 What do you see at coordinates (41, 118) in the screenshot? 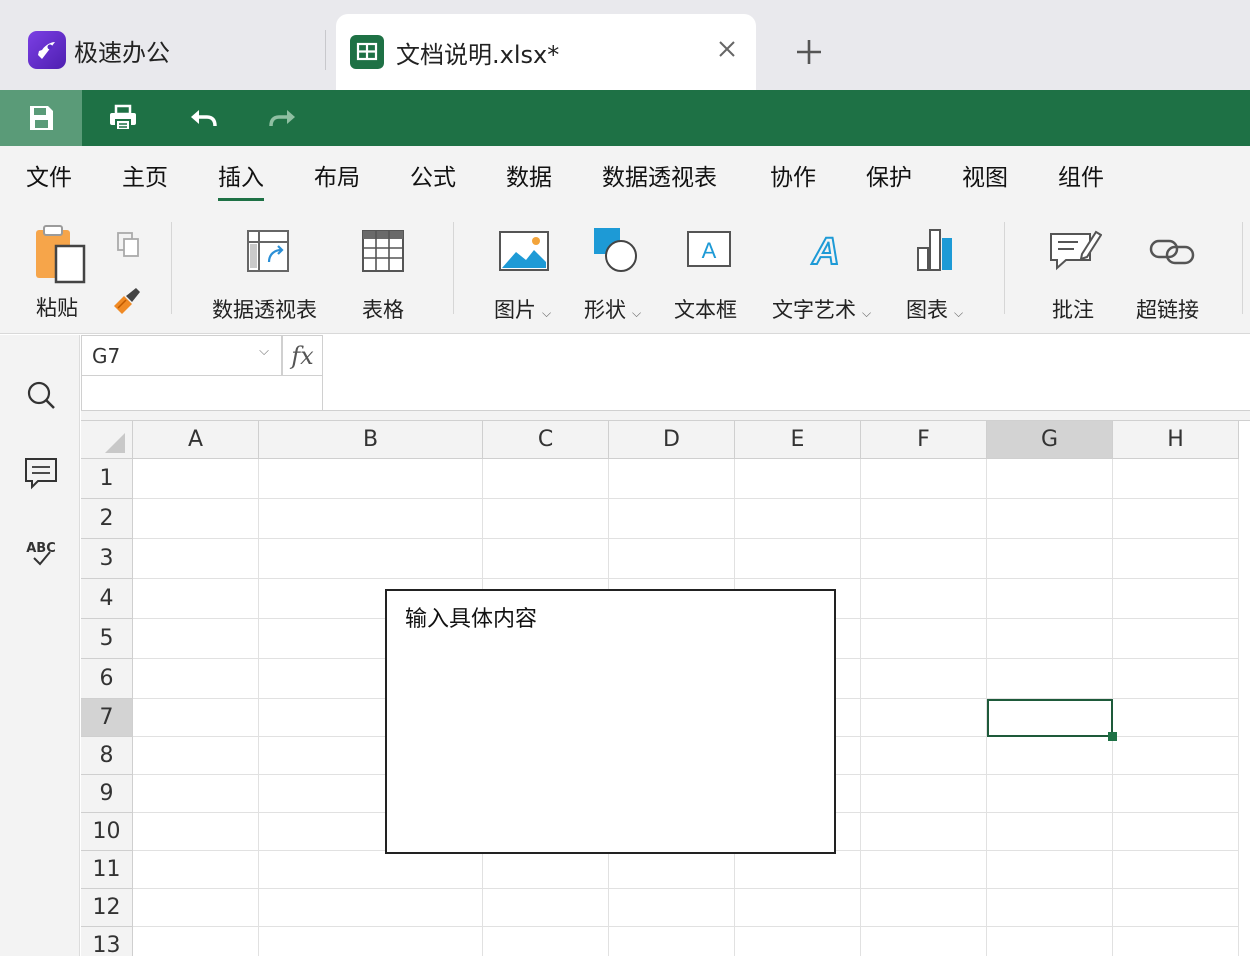
I see `save-icon` at bounding box center [41, 118].